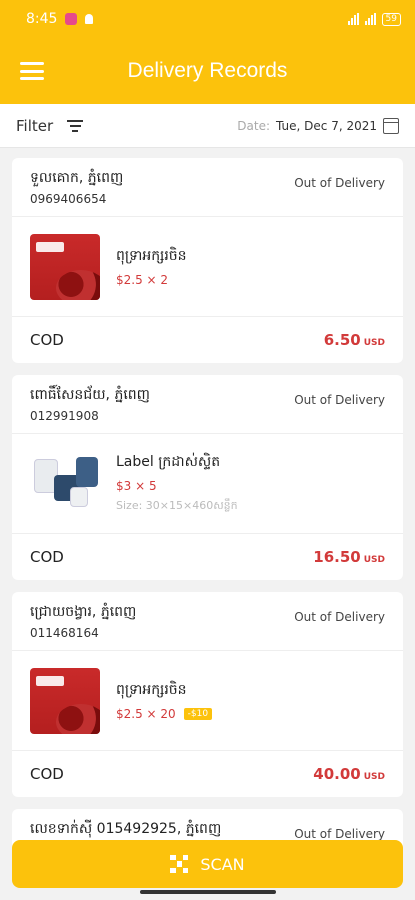 The image size is (415, 900). Describe the element at coordinates (89, 19) in the screenshot. I see `notification-bell-icon` at that location.